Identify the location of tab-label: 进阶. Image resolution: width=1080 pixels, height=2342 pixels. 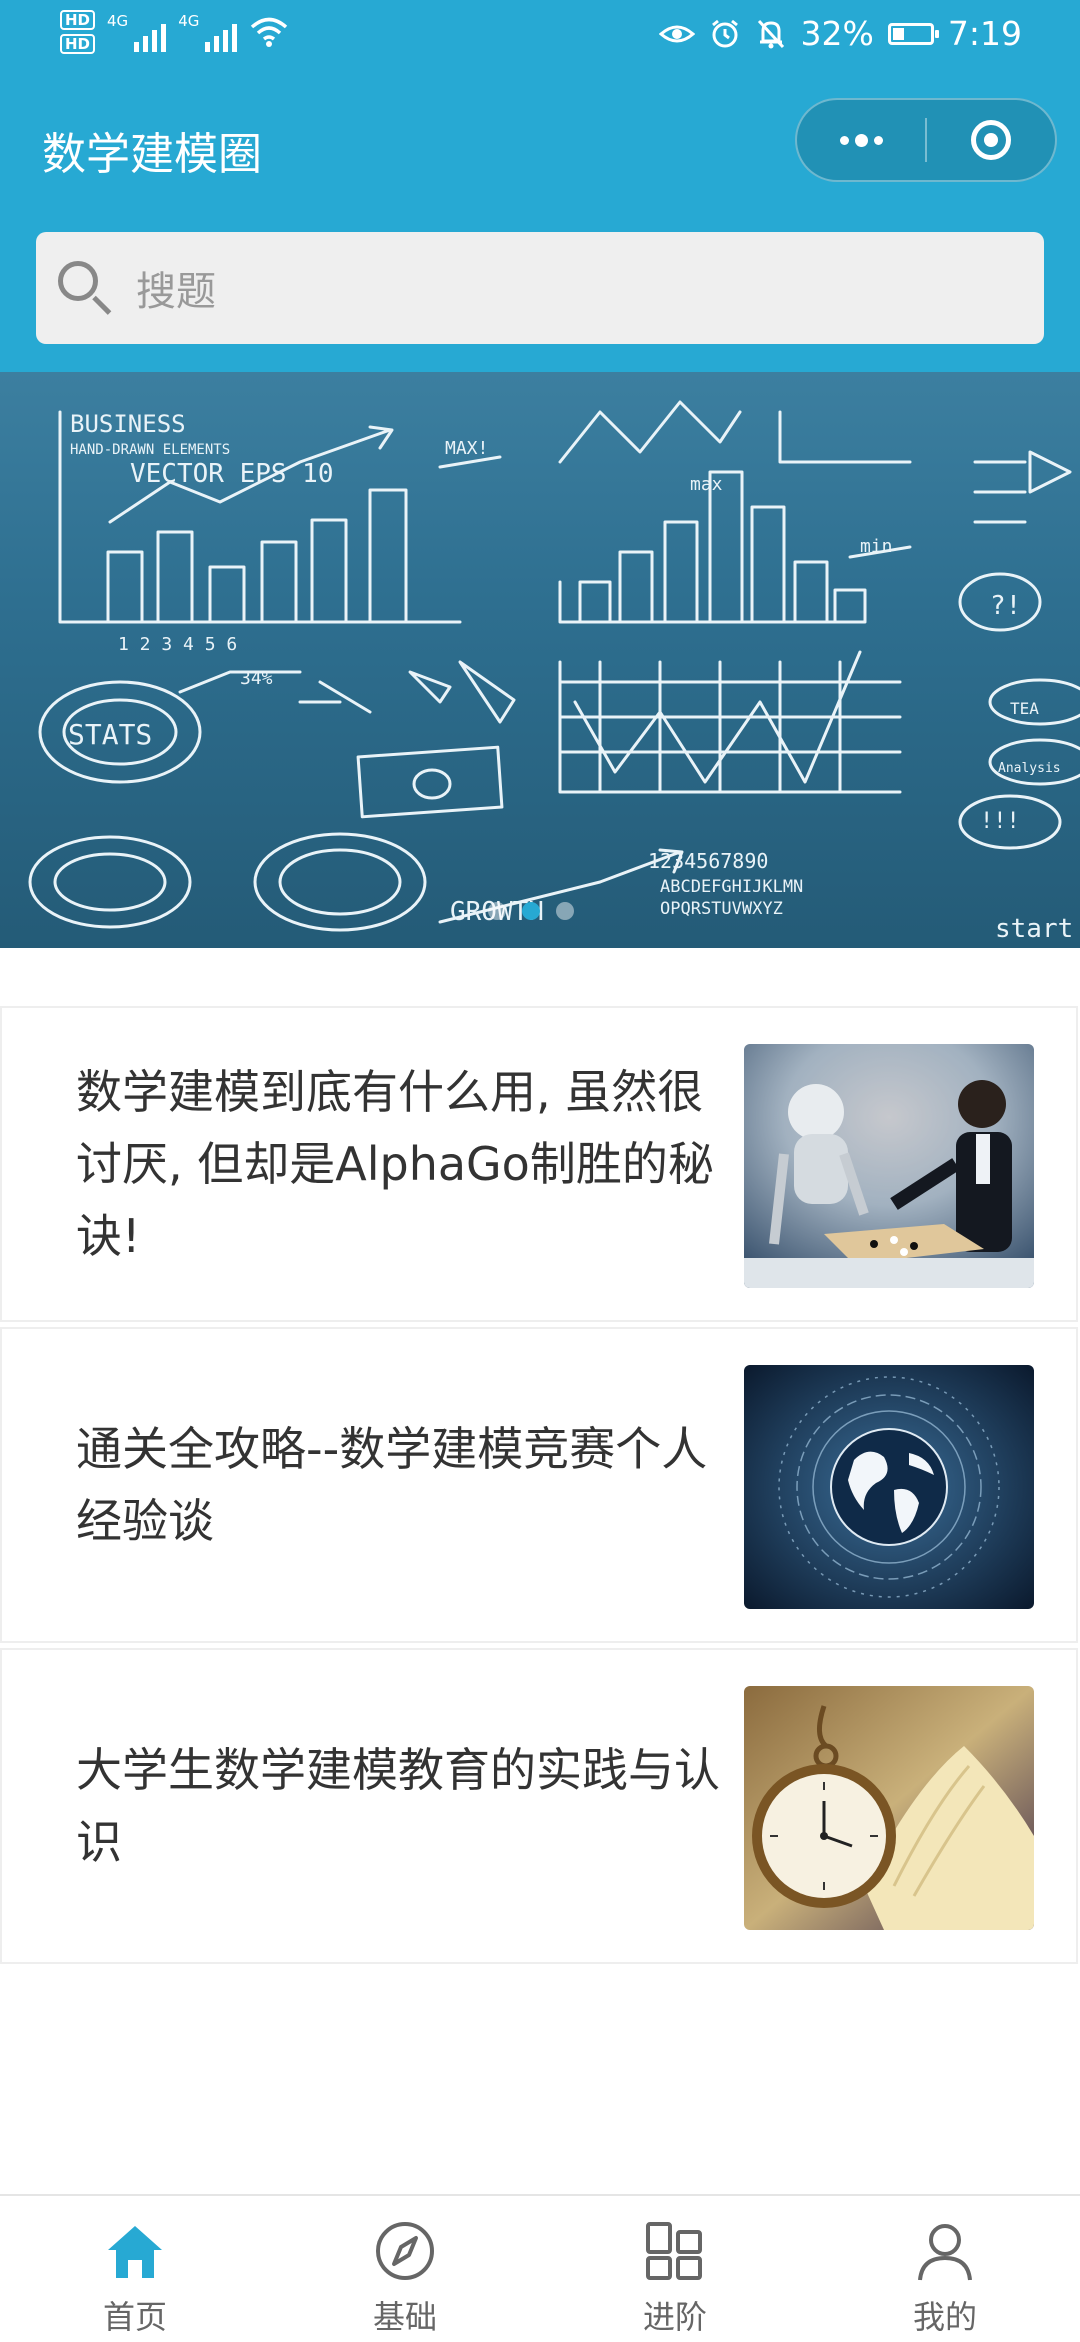
(674, 2317).